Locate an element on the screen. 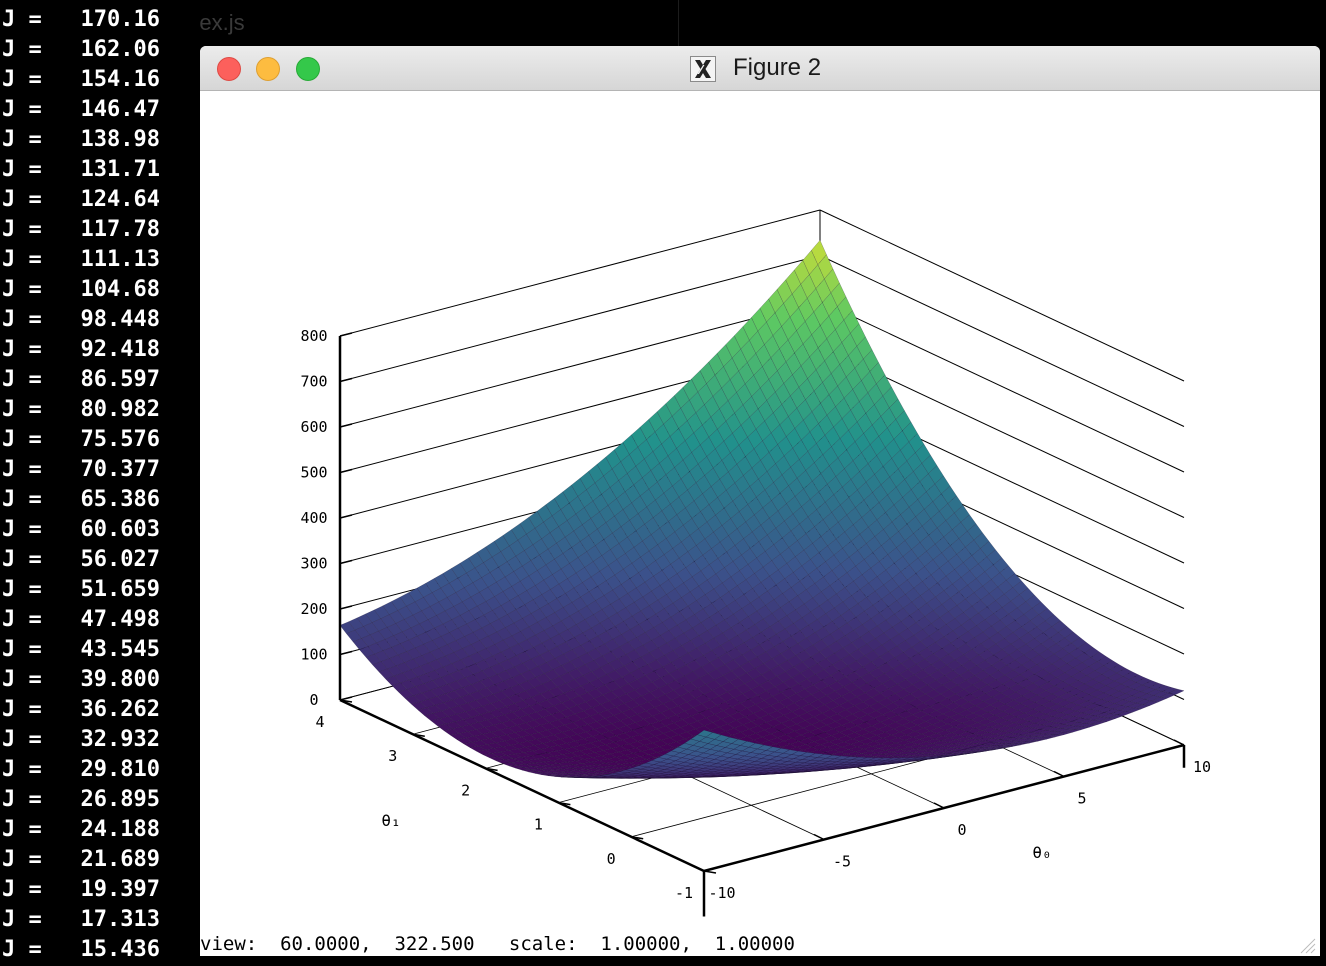 Image resolution: width=1326 pixels, height=966 pixels. cost-value: 117.78 is located at coordinates (120, 229).